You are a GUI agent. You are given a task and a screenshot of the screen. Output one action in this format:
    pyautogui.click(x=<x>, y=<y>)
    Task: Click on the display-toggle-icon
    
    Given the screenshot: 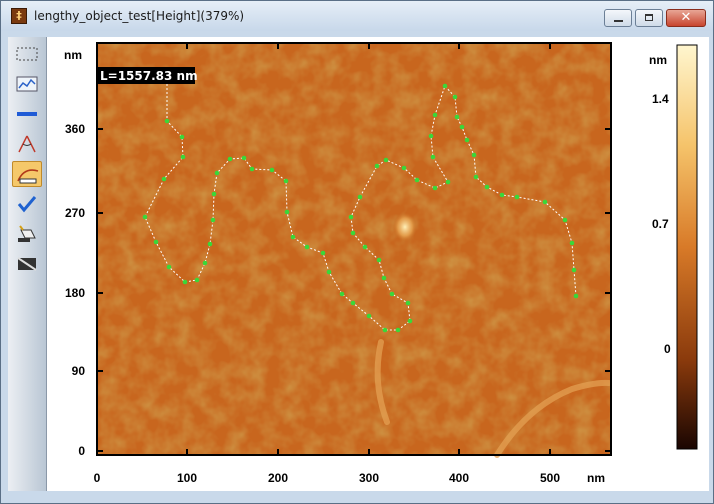 What is the action you would take?
    pyautogui.click(x=27, y=264)
    